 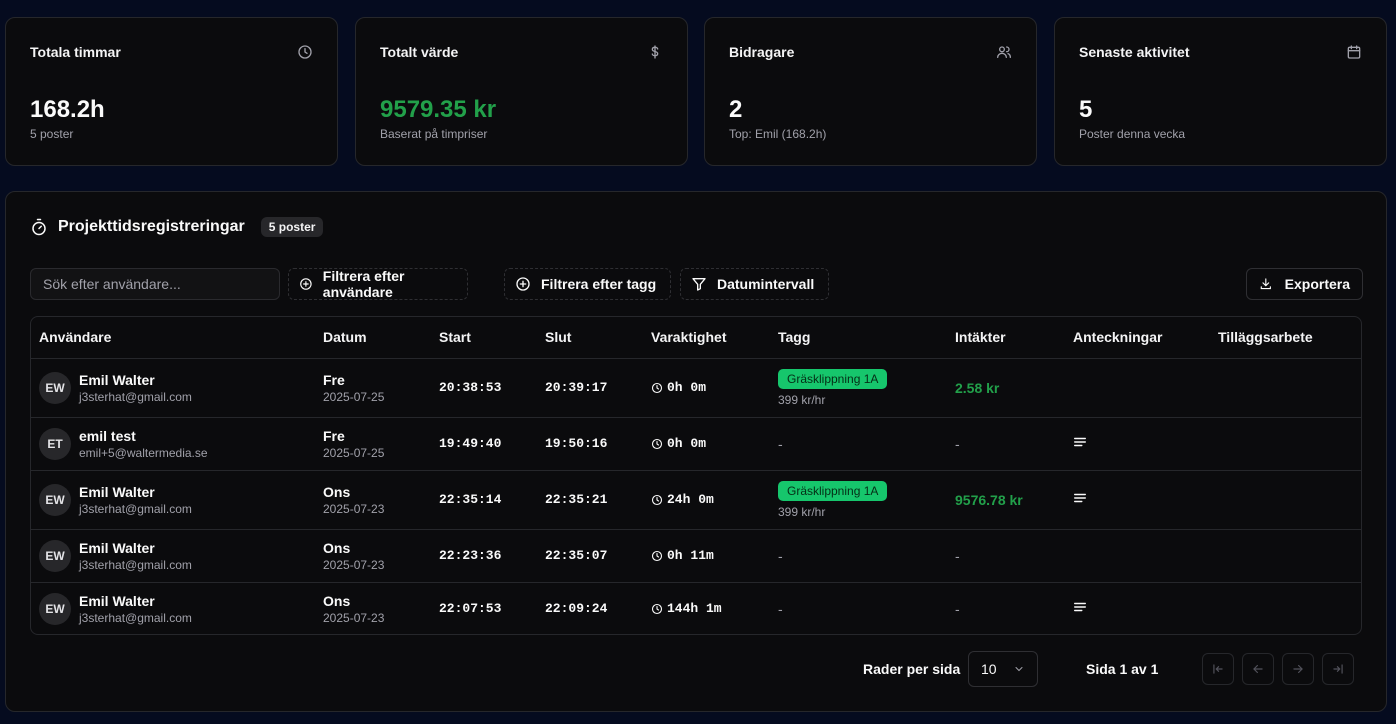 I want to click on date-range-button: Datumintervall, so click(x=754, y=284).